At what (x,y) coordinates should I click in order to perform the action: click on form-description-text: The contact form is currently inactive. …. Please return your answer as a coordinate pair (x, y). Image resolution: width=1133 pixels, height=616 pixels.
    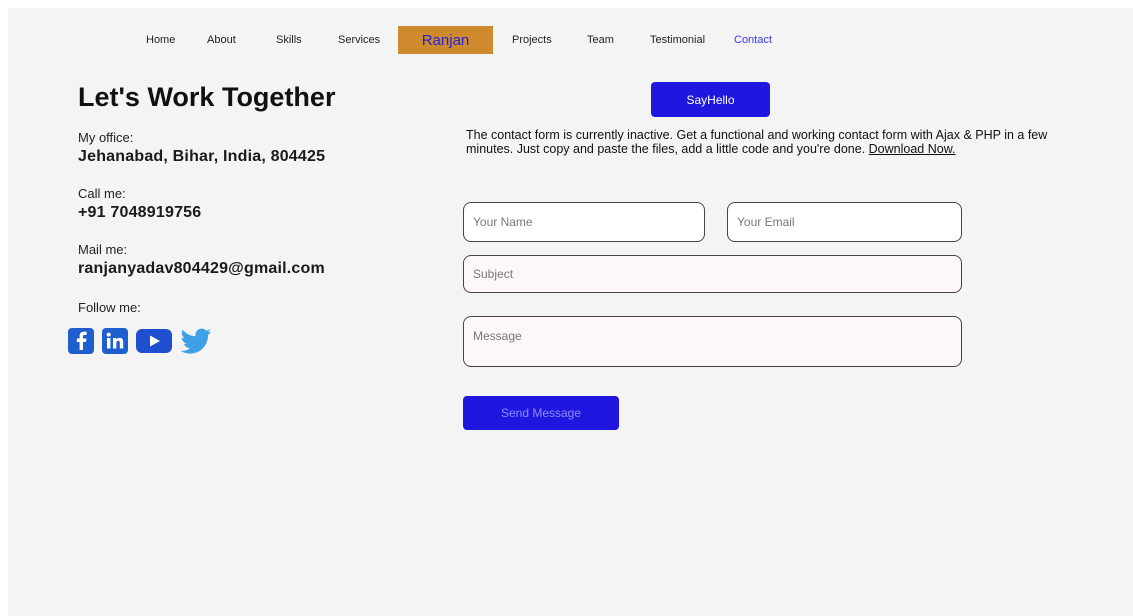
    Looking at the image, I should click on (757, 142).